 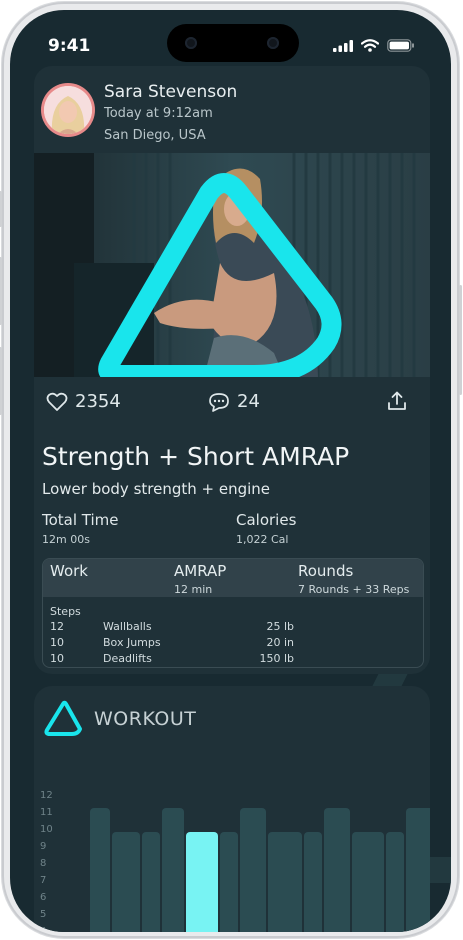 What do you see at coordinates (343, 45) in the screenshot?
I see `signal-icon` at bounding box center [343, 45].